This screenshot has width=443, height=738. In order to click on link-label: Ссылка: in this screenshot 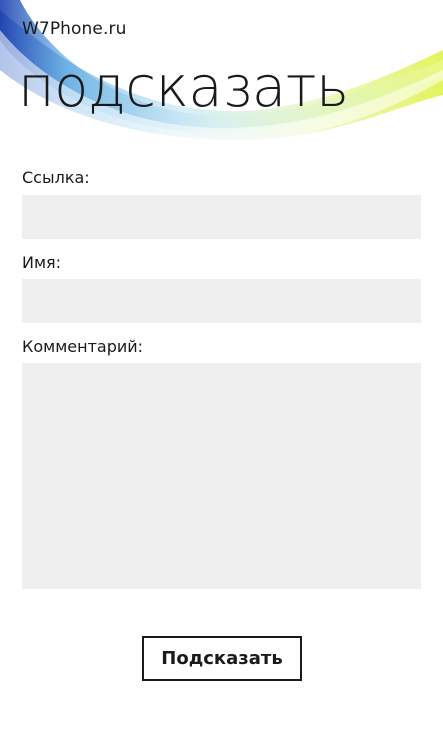, I will do `click(56, 177)`.